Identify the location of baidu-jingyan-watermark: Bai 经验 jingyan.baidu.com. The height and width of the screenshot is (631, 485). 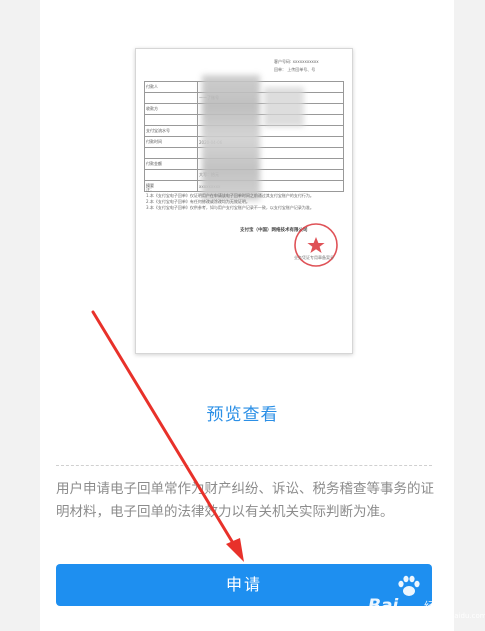
(425, 599).